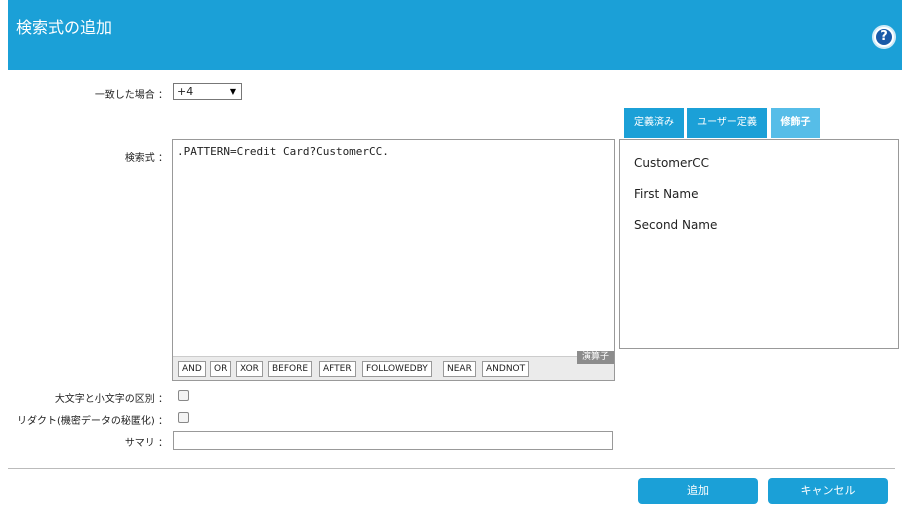 The width and height of the screenshot is (902, 520). Describe the element at coordinates (249, 369) in the screenshot. I see `operator-xor-button: XOR` at that location.